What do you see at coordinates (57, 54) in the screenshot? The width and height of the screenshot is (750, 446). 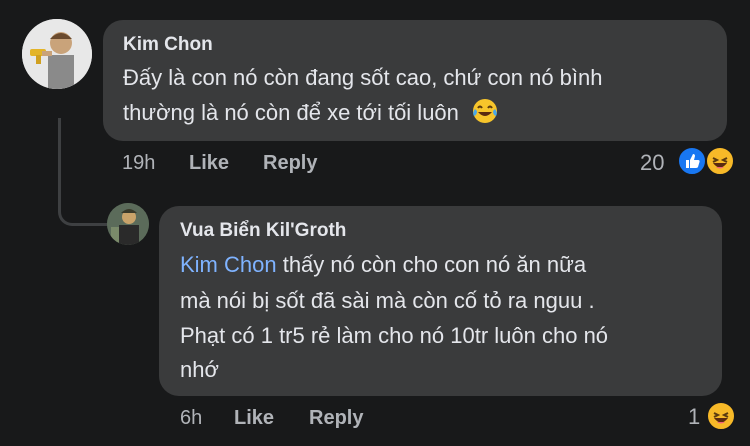 I see `kim-chon-avatar` at bounding box center [57, 54].